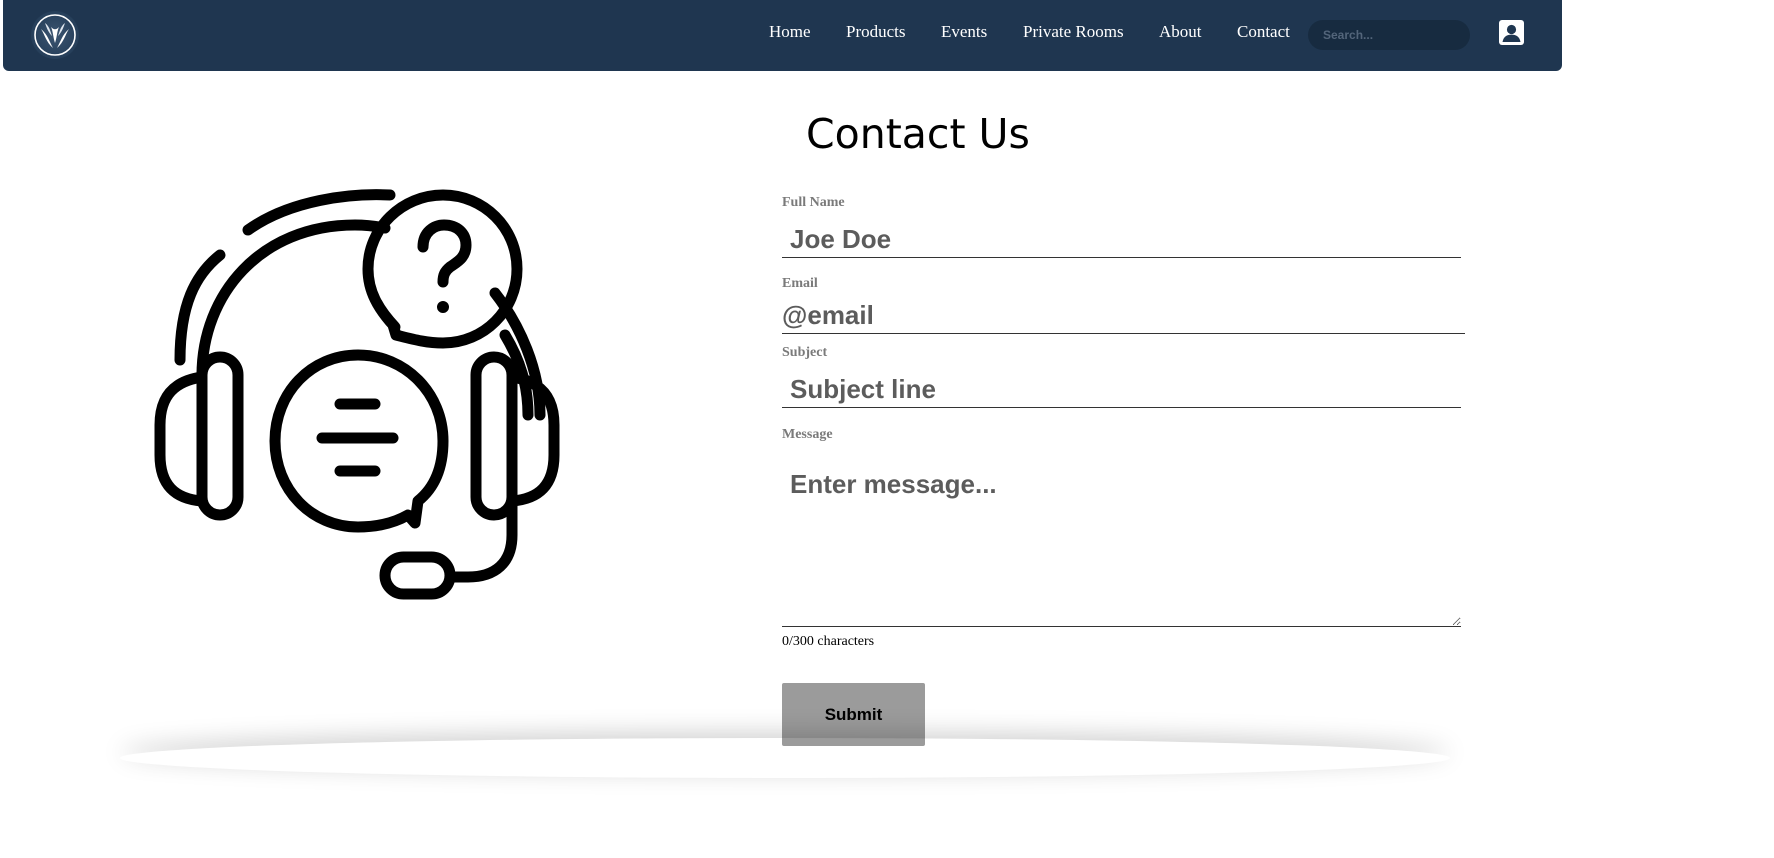 This screenshot has width=1774, height=858. I want to click on search-input, so click(1389, 35).